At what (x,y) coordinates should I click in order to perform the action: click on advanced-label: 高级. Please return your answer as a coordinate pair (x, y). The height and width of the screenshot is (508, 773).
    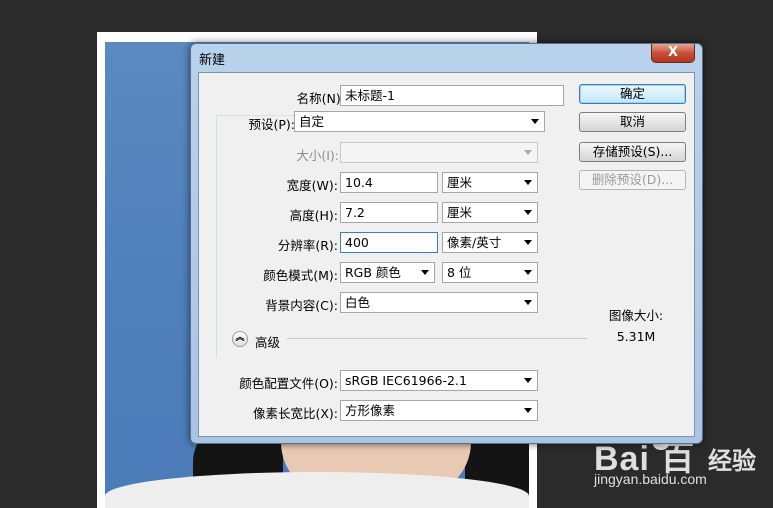
    Looking at the image, I should click on (268, 342).